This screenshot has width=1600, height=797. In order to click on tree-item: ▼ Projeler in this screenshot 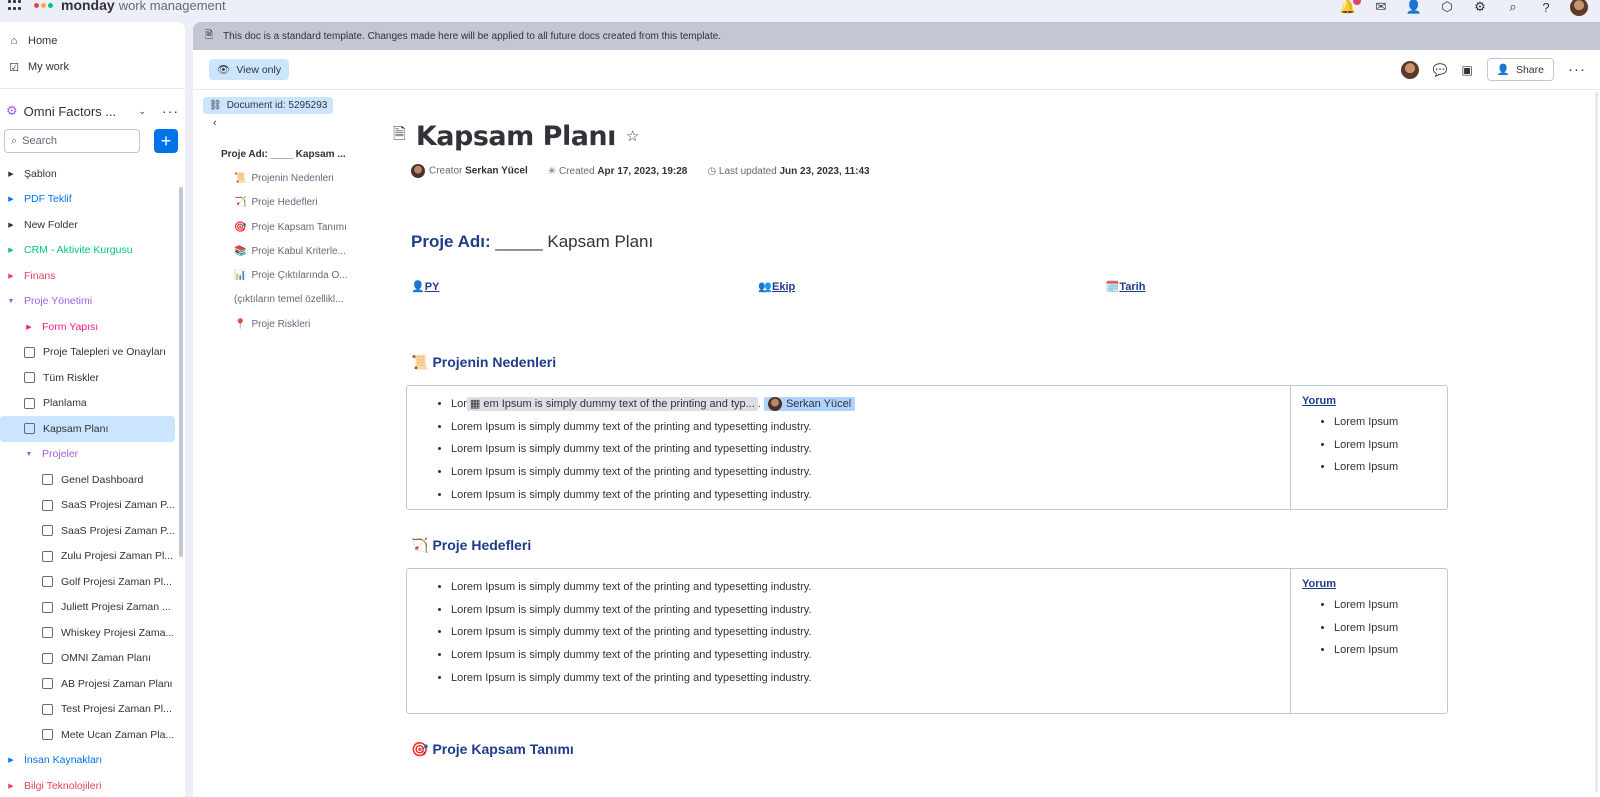, I will do `click(92, 455)`.